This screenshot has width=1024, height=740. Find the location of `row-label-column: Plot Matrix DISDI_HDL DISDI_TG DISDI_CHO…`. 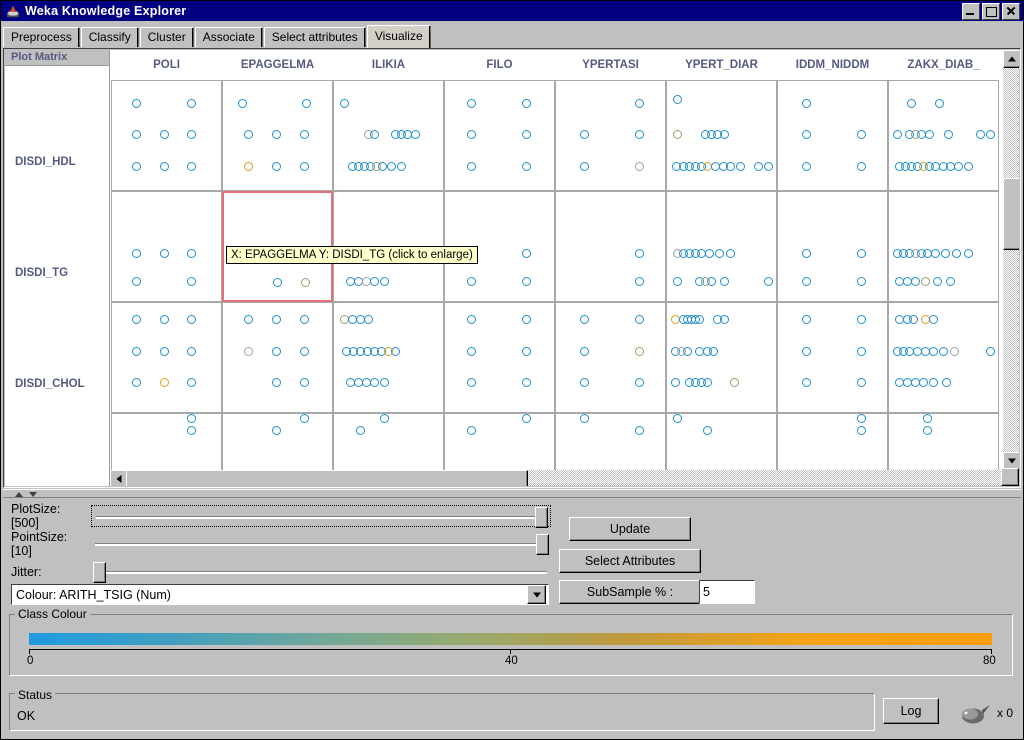

row-label-column: Plot Matrix DISDI_HDL DISDI_TG DISDI_CHO… is located at coordinates (57, 268).